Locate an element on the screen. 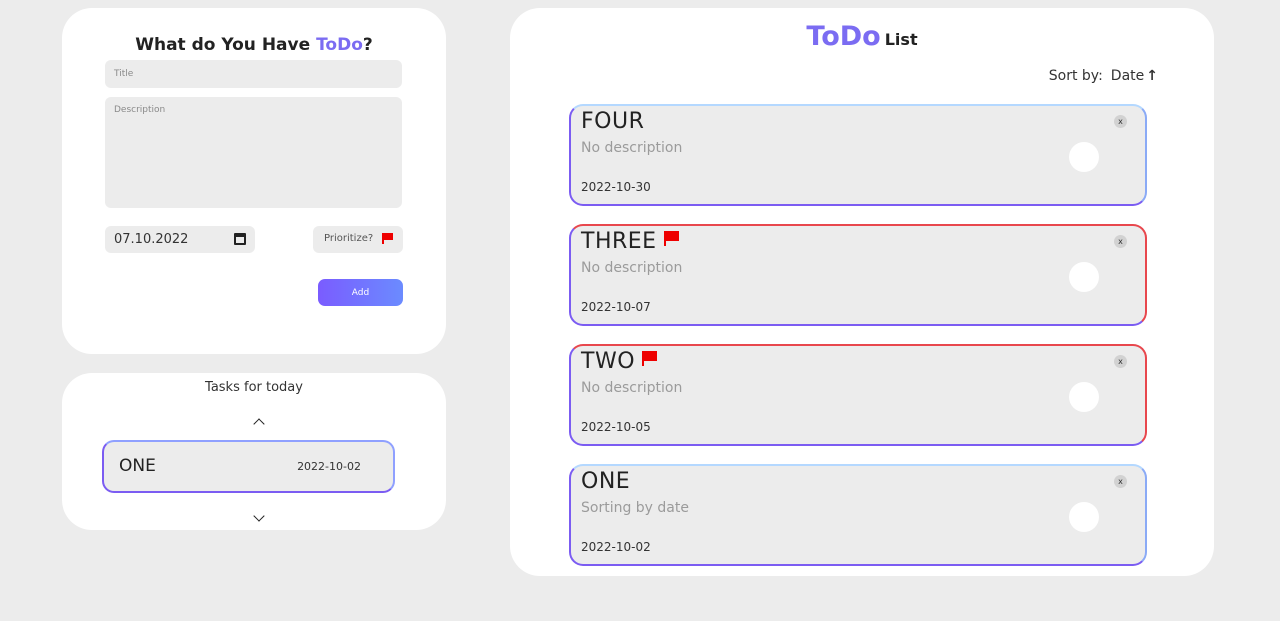 The height and width of the screenshot is (621, 1280). sort-arrow-icon: ↑ is located at coordinates (1152, 76).